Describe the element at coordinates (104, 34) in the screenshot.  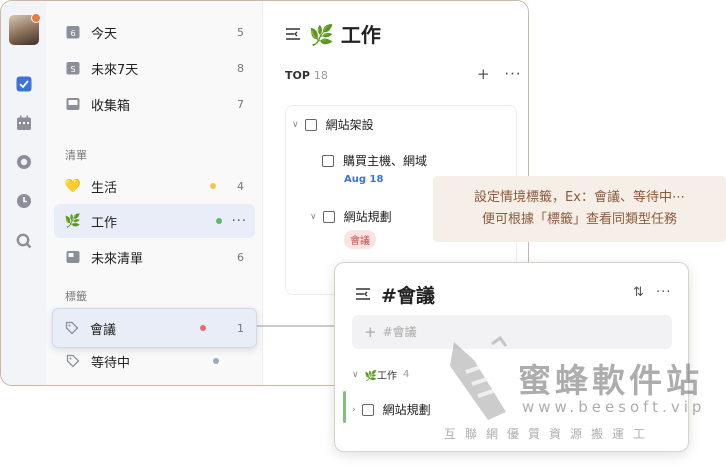
I see `sidebar-item-label: 今天` at that location.